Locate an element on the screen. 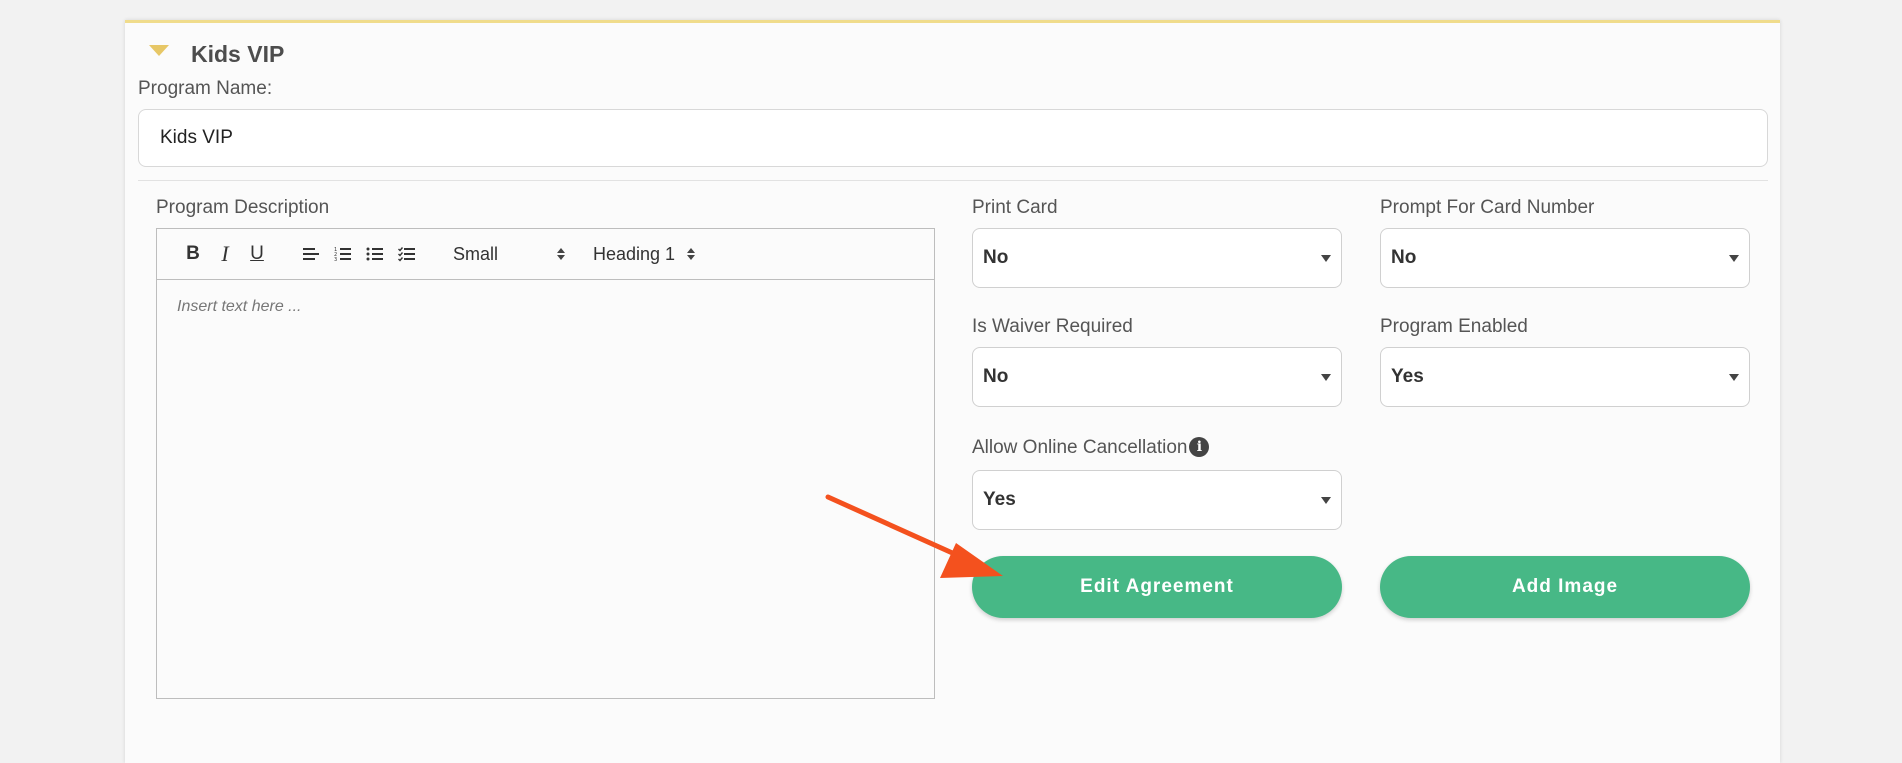 This screenshot has width=1902, height=763. prompt-card-number-select: No is located at coordinates (1565, 258).